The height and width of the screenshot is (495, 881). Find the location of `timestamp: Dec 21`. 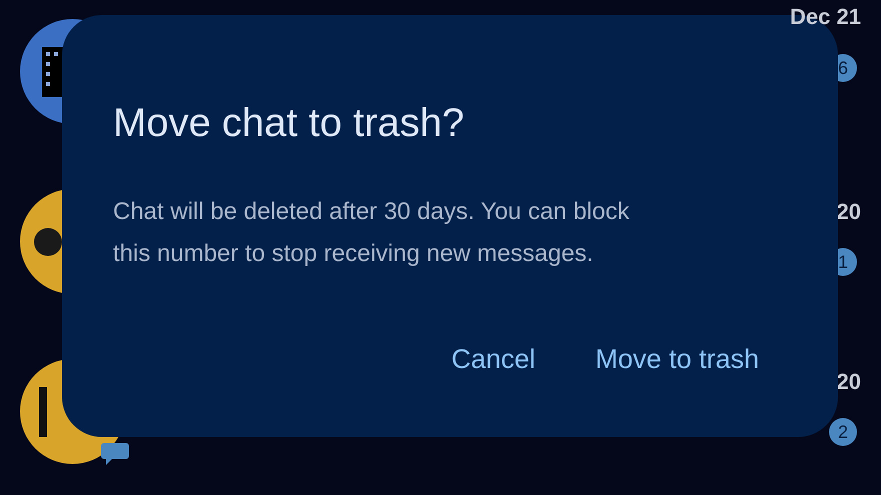

timestamp: Dec 21 is located at coordinates (825, 17).